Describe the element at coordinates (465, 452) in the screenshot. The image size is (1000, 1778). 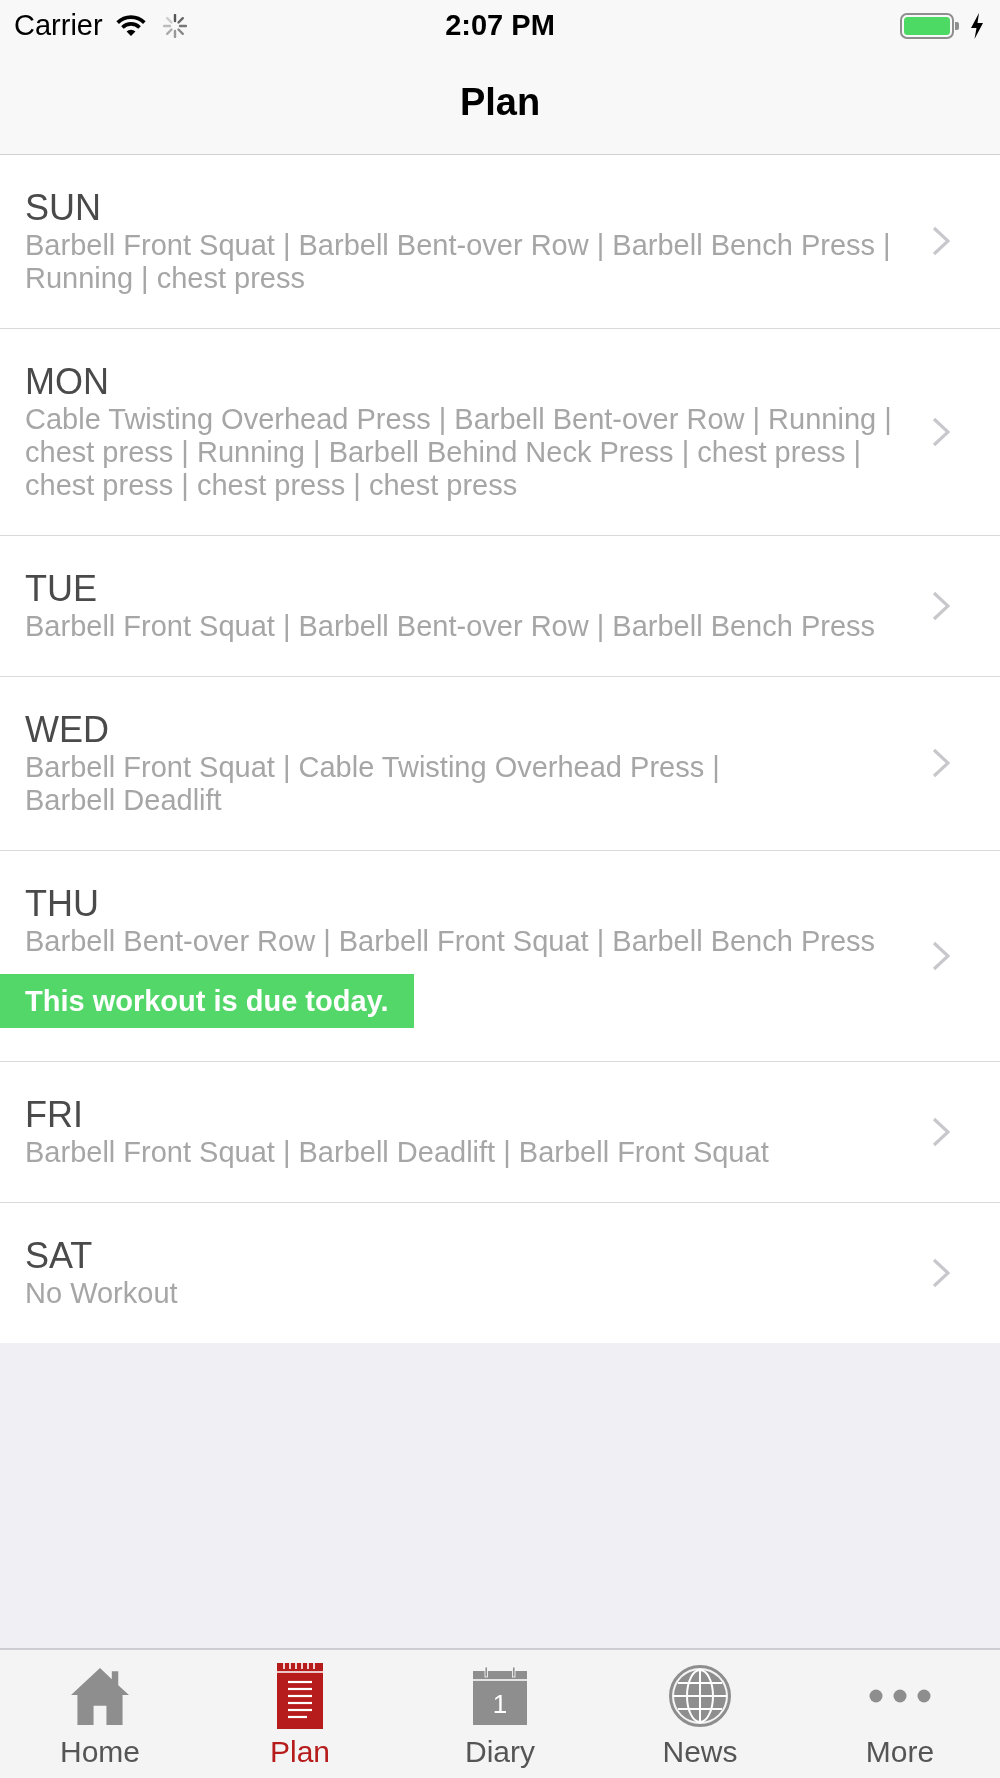
I see `exercise-list: Cable Twisting Overhead Press | Barbell Bent-over Row | Running | chest press | Running | Barbell Behind Neck Press | chest press | chest press | chest press | chest press` at that location.